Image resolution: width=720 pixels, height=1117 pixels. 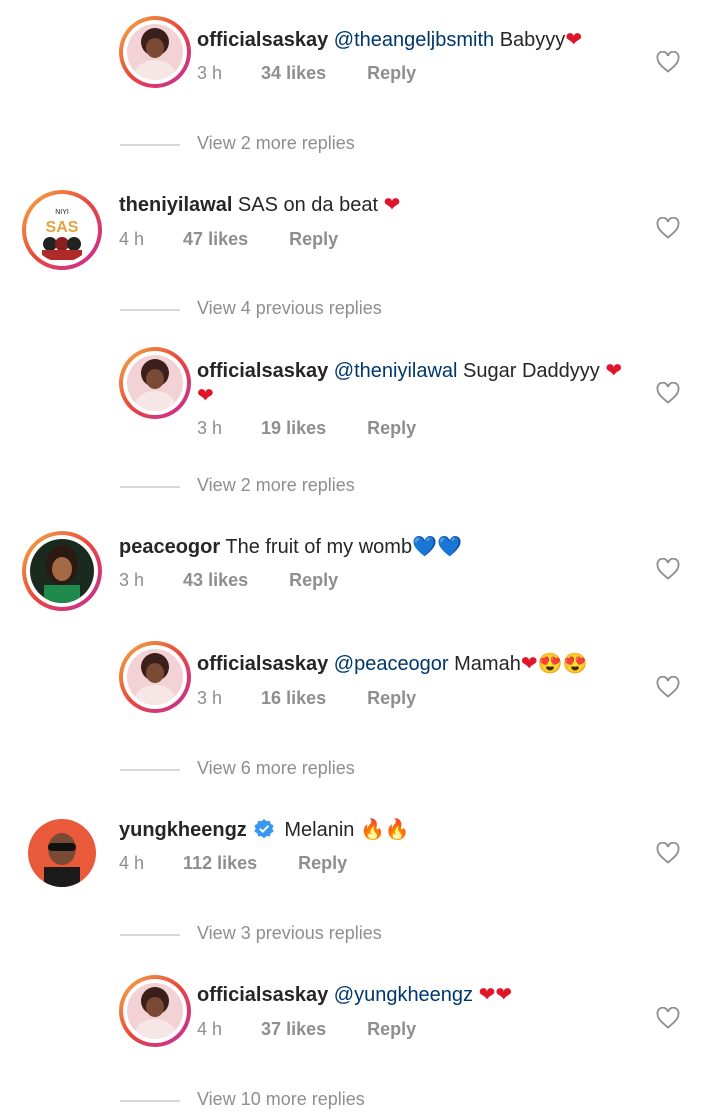 I want to click on fire-emoji: 🔥🔥, so click(x=384, y=830).